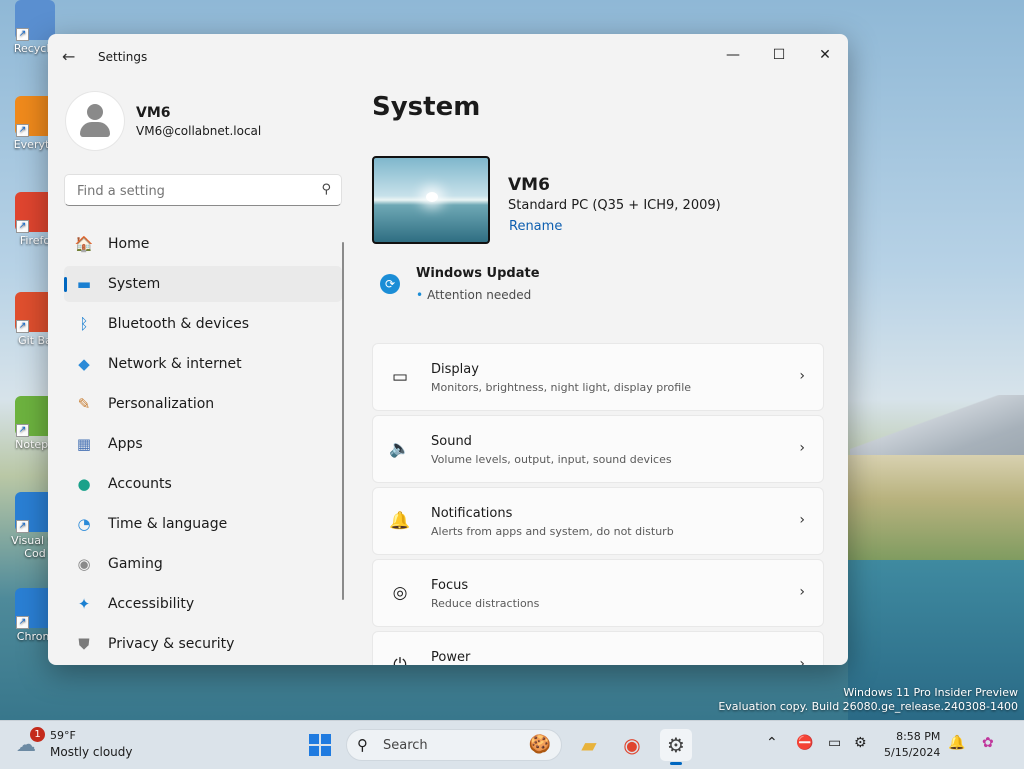 This screenshot has width=1024, height=769. Describe the element at coordinates (405, 745) in the screenshot. I see `taskbar-search-label: Search` at that location.